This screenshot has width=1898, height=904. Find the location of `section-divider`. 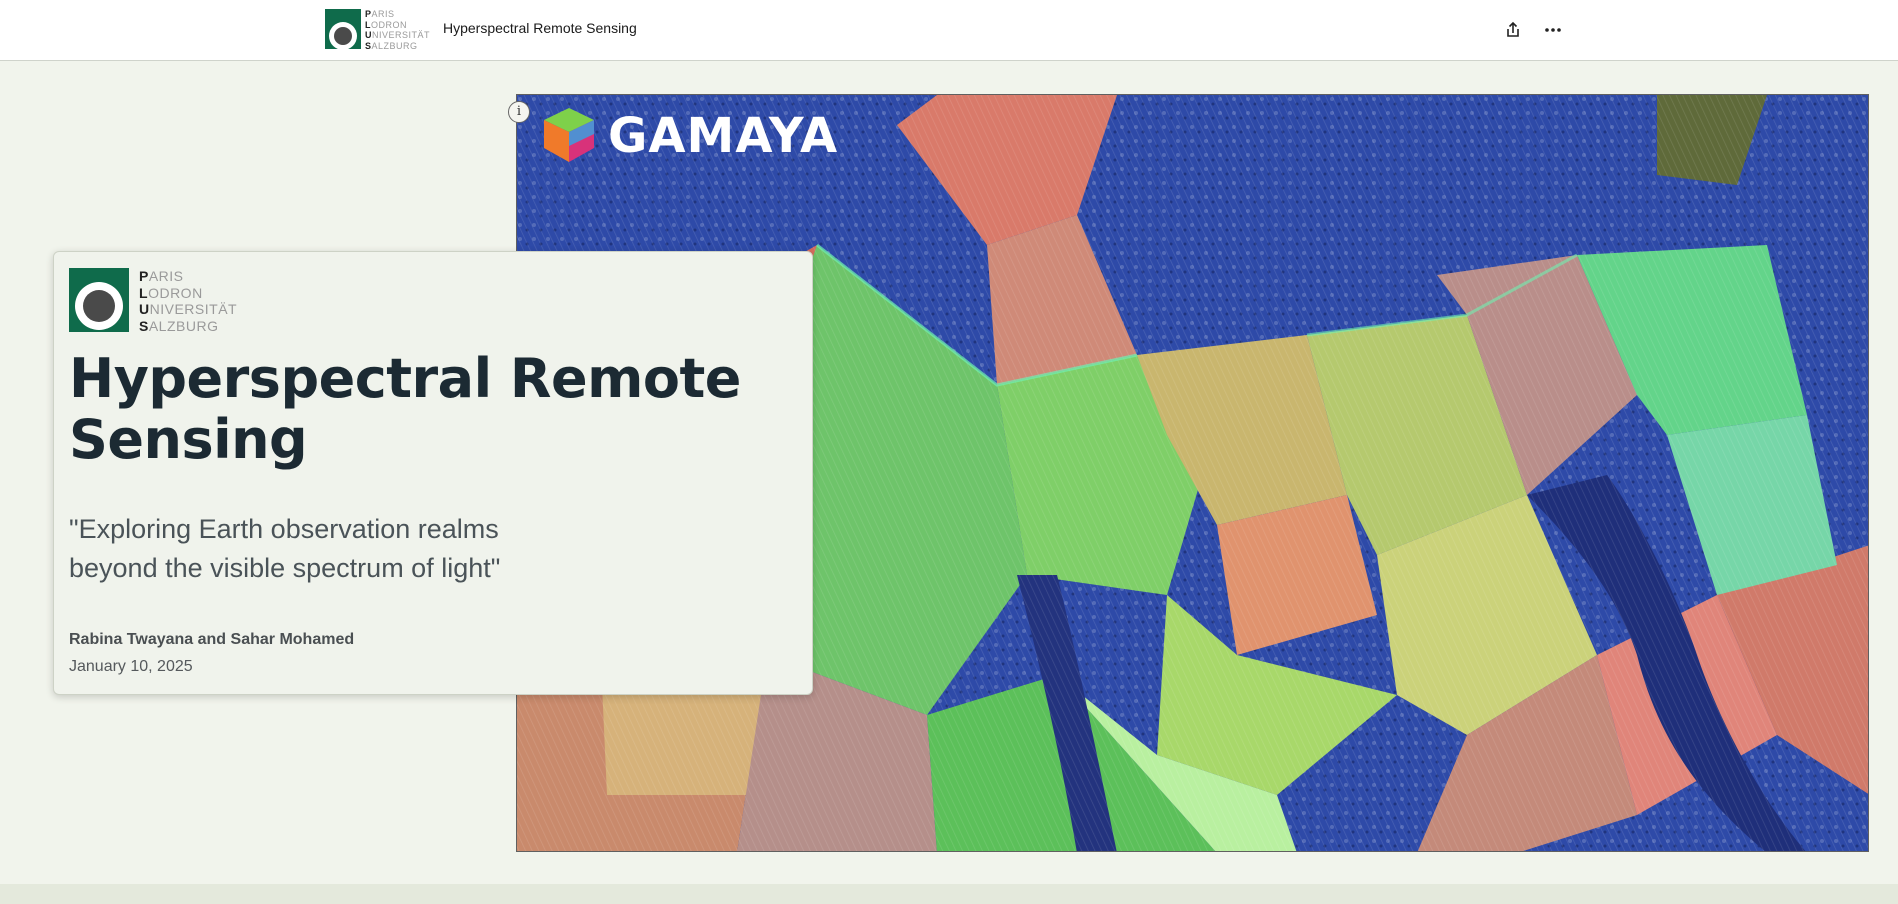

section-divider is located at coordinates (949, 894).